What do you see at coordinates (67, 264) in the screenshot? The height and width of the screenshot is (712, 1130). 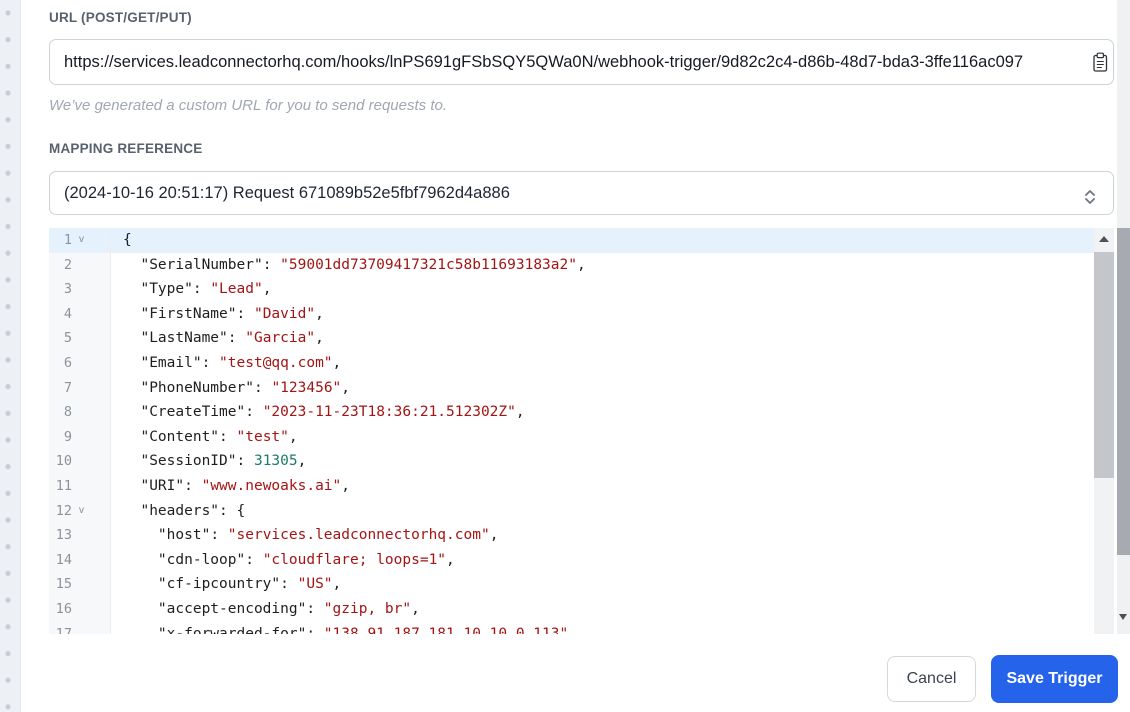 I see `line-number: 2` at bounding box center [67, 264].